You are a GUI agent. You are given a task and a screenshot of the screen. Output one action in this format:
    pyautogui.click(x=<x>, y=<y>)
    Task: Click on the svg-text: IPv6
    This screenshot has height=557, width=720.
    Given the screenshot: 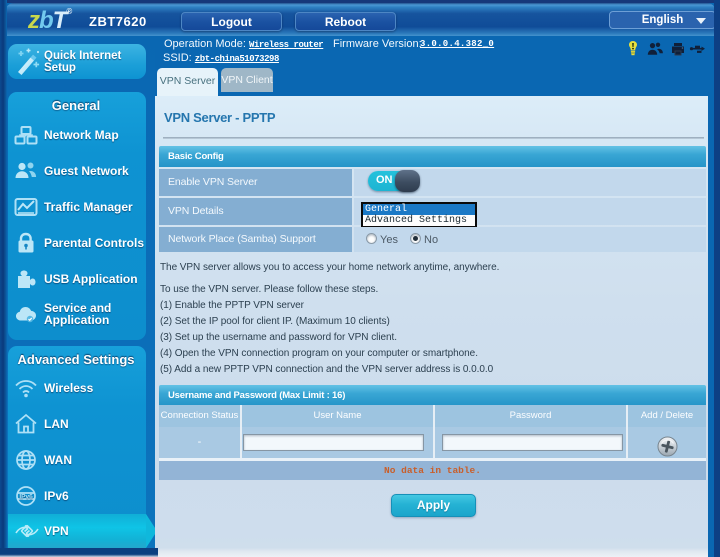 What is the action you would take?
    pyautogui.click(x=26, y=497)
    